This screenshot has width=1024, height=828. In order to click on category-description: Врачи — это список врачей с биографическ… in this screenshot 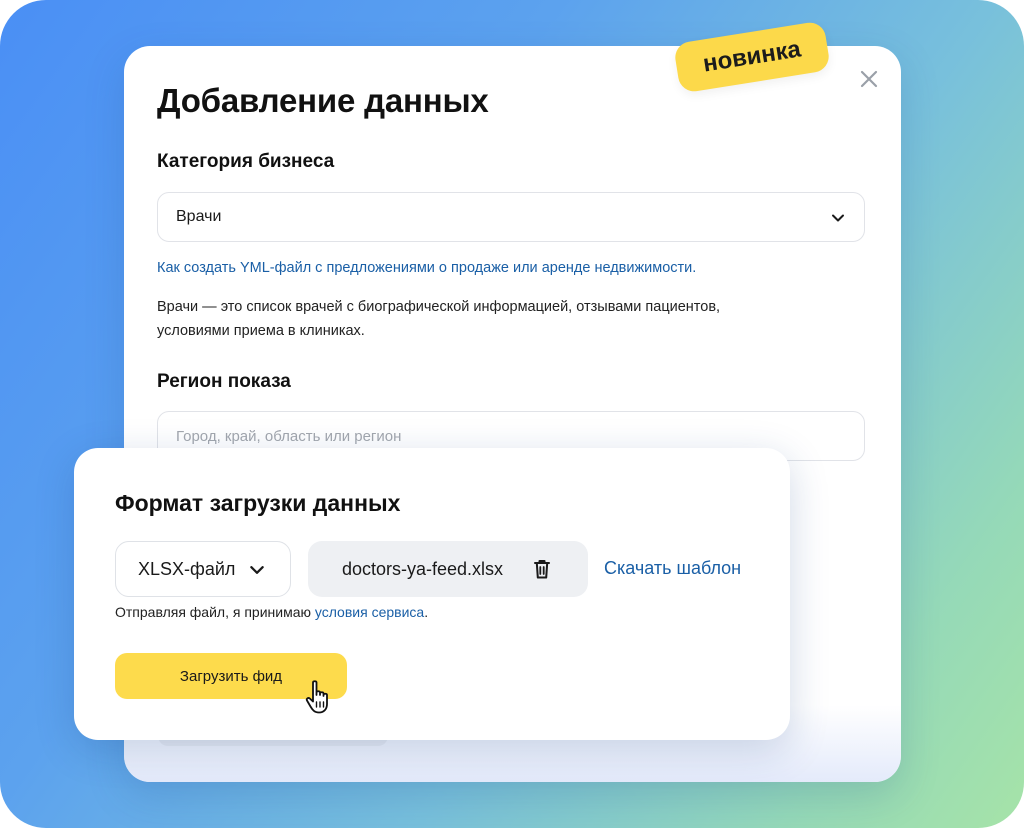, I will do `click(439, 319)`.